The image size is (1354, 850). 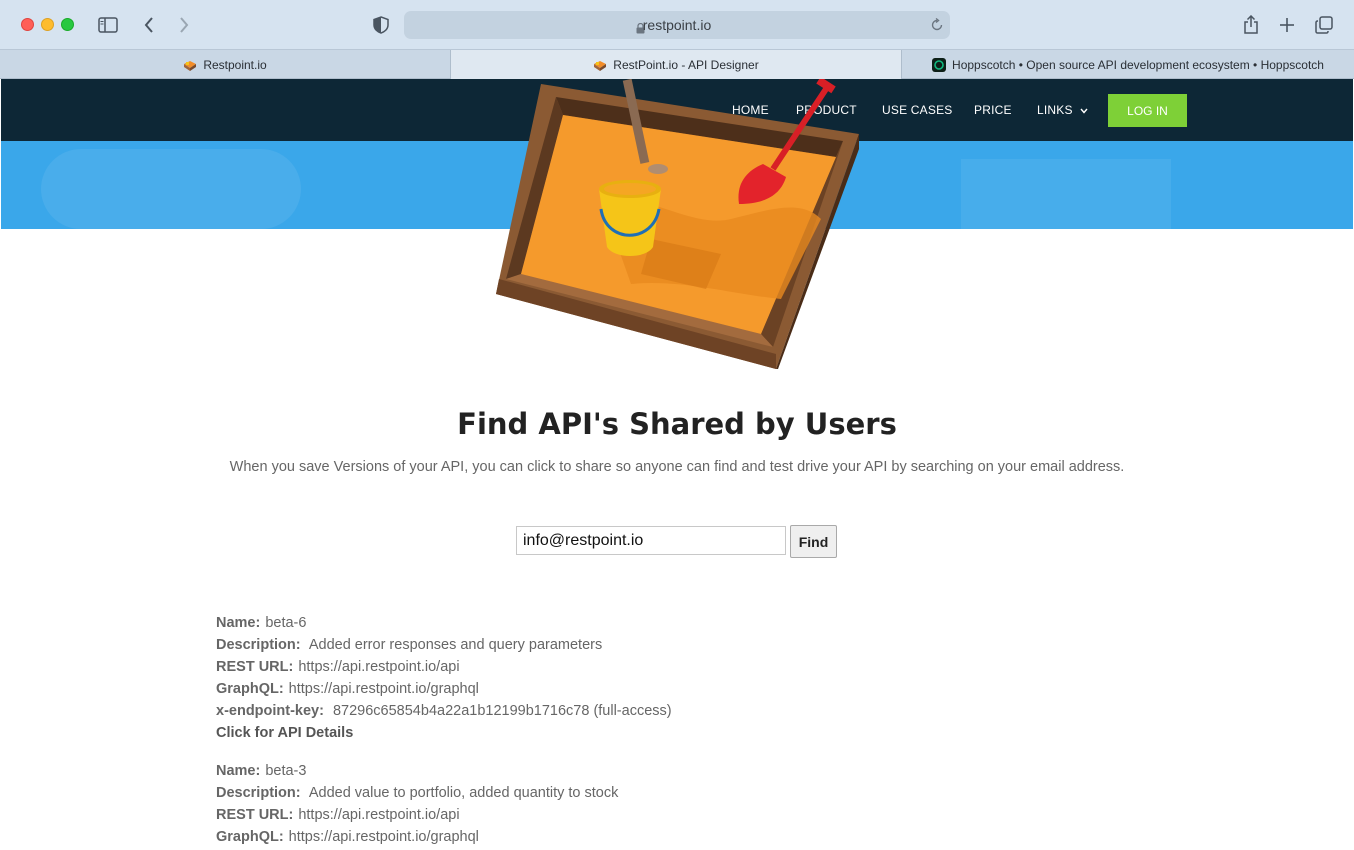 I want to click on privacy-shield-icon, so click(x=381, y=25).